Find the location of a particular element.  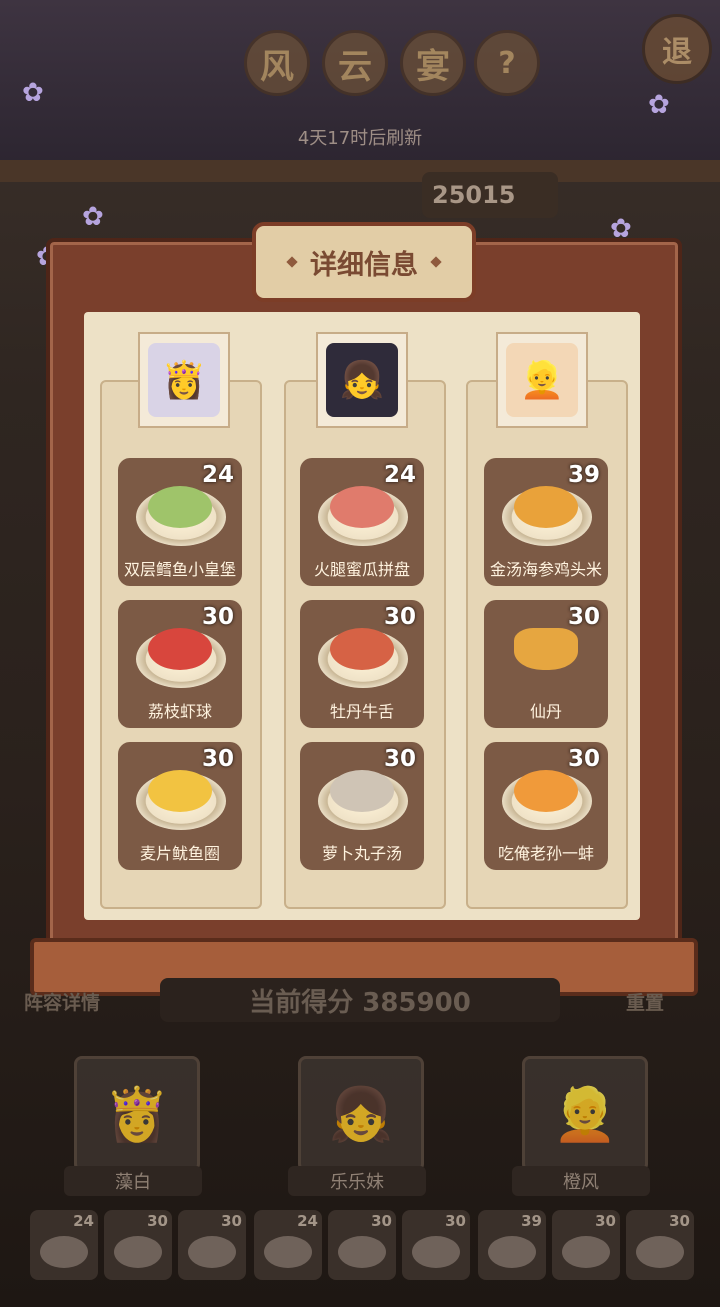

portrait-3: 👱 is located at coordinates (542, 380).